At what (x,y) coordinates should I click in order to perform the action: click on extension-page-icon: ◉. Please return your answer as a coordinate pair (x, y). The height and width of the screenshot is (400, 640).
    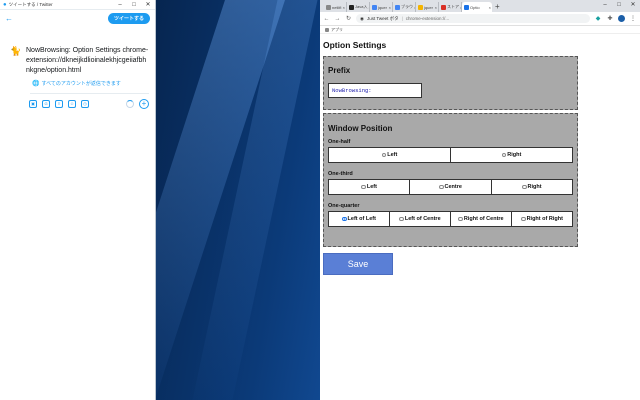
    Looking at the image, I should click on (362, 18).